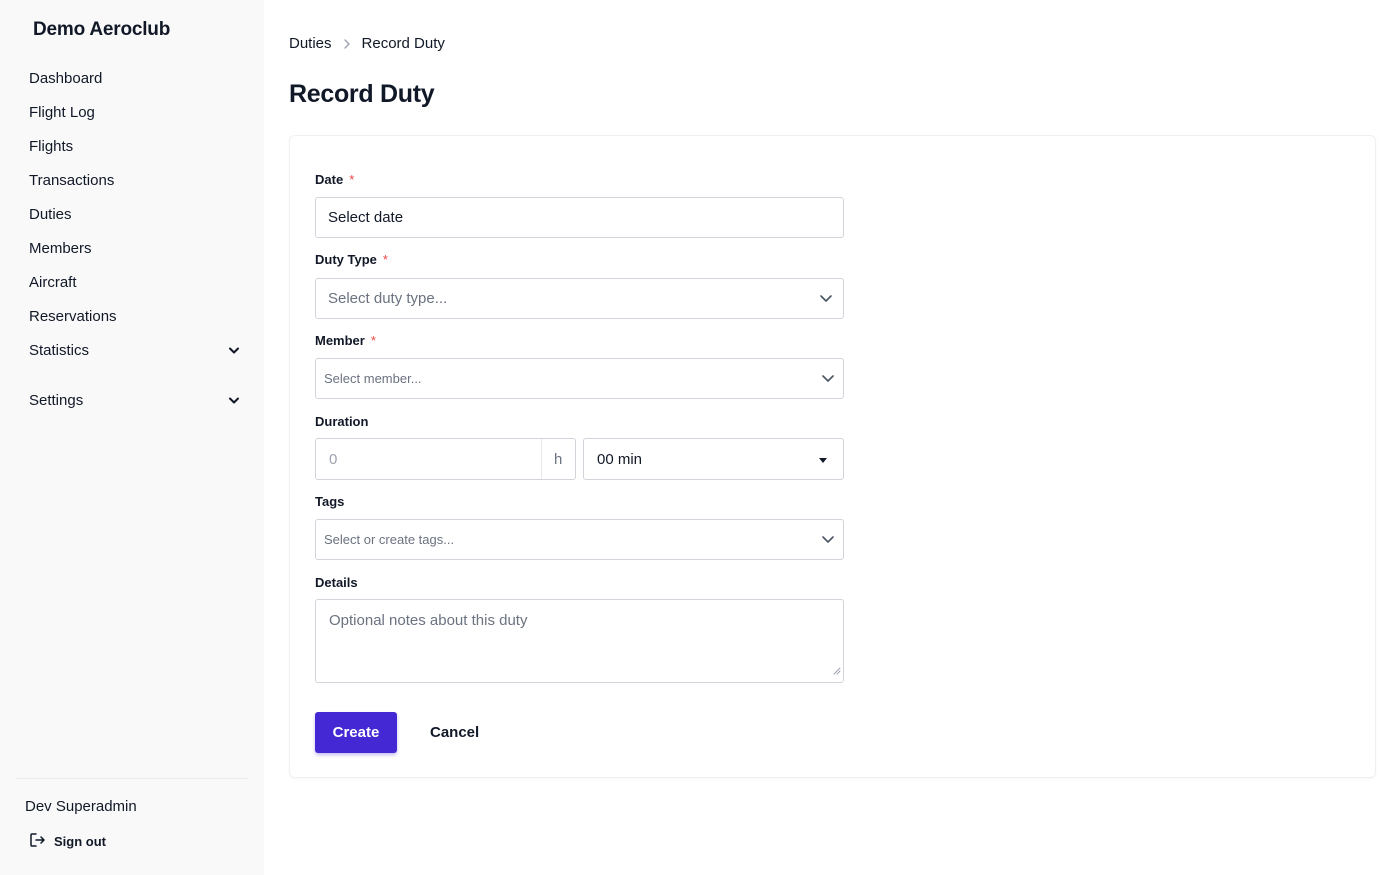 The height and width of the screenshot is (875, 1400). Describe the element at coordinates (132, 248) in the screenshot. I see `sidebar-item-members: Members` at that location.